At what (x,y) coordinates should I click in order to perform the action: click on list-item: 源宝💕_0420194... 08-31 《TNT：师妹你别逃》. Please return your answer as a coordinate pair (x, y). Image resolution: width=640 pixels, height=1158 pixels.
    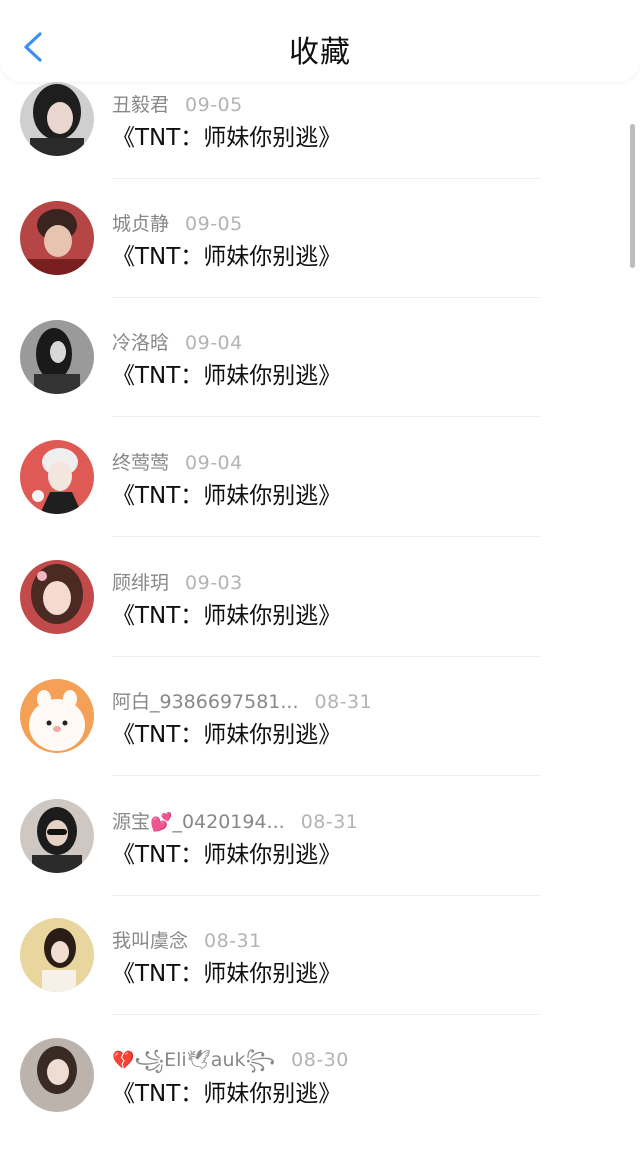
    Looking at the image, I should click on (320, 859).